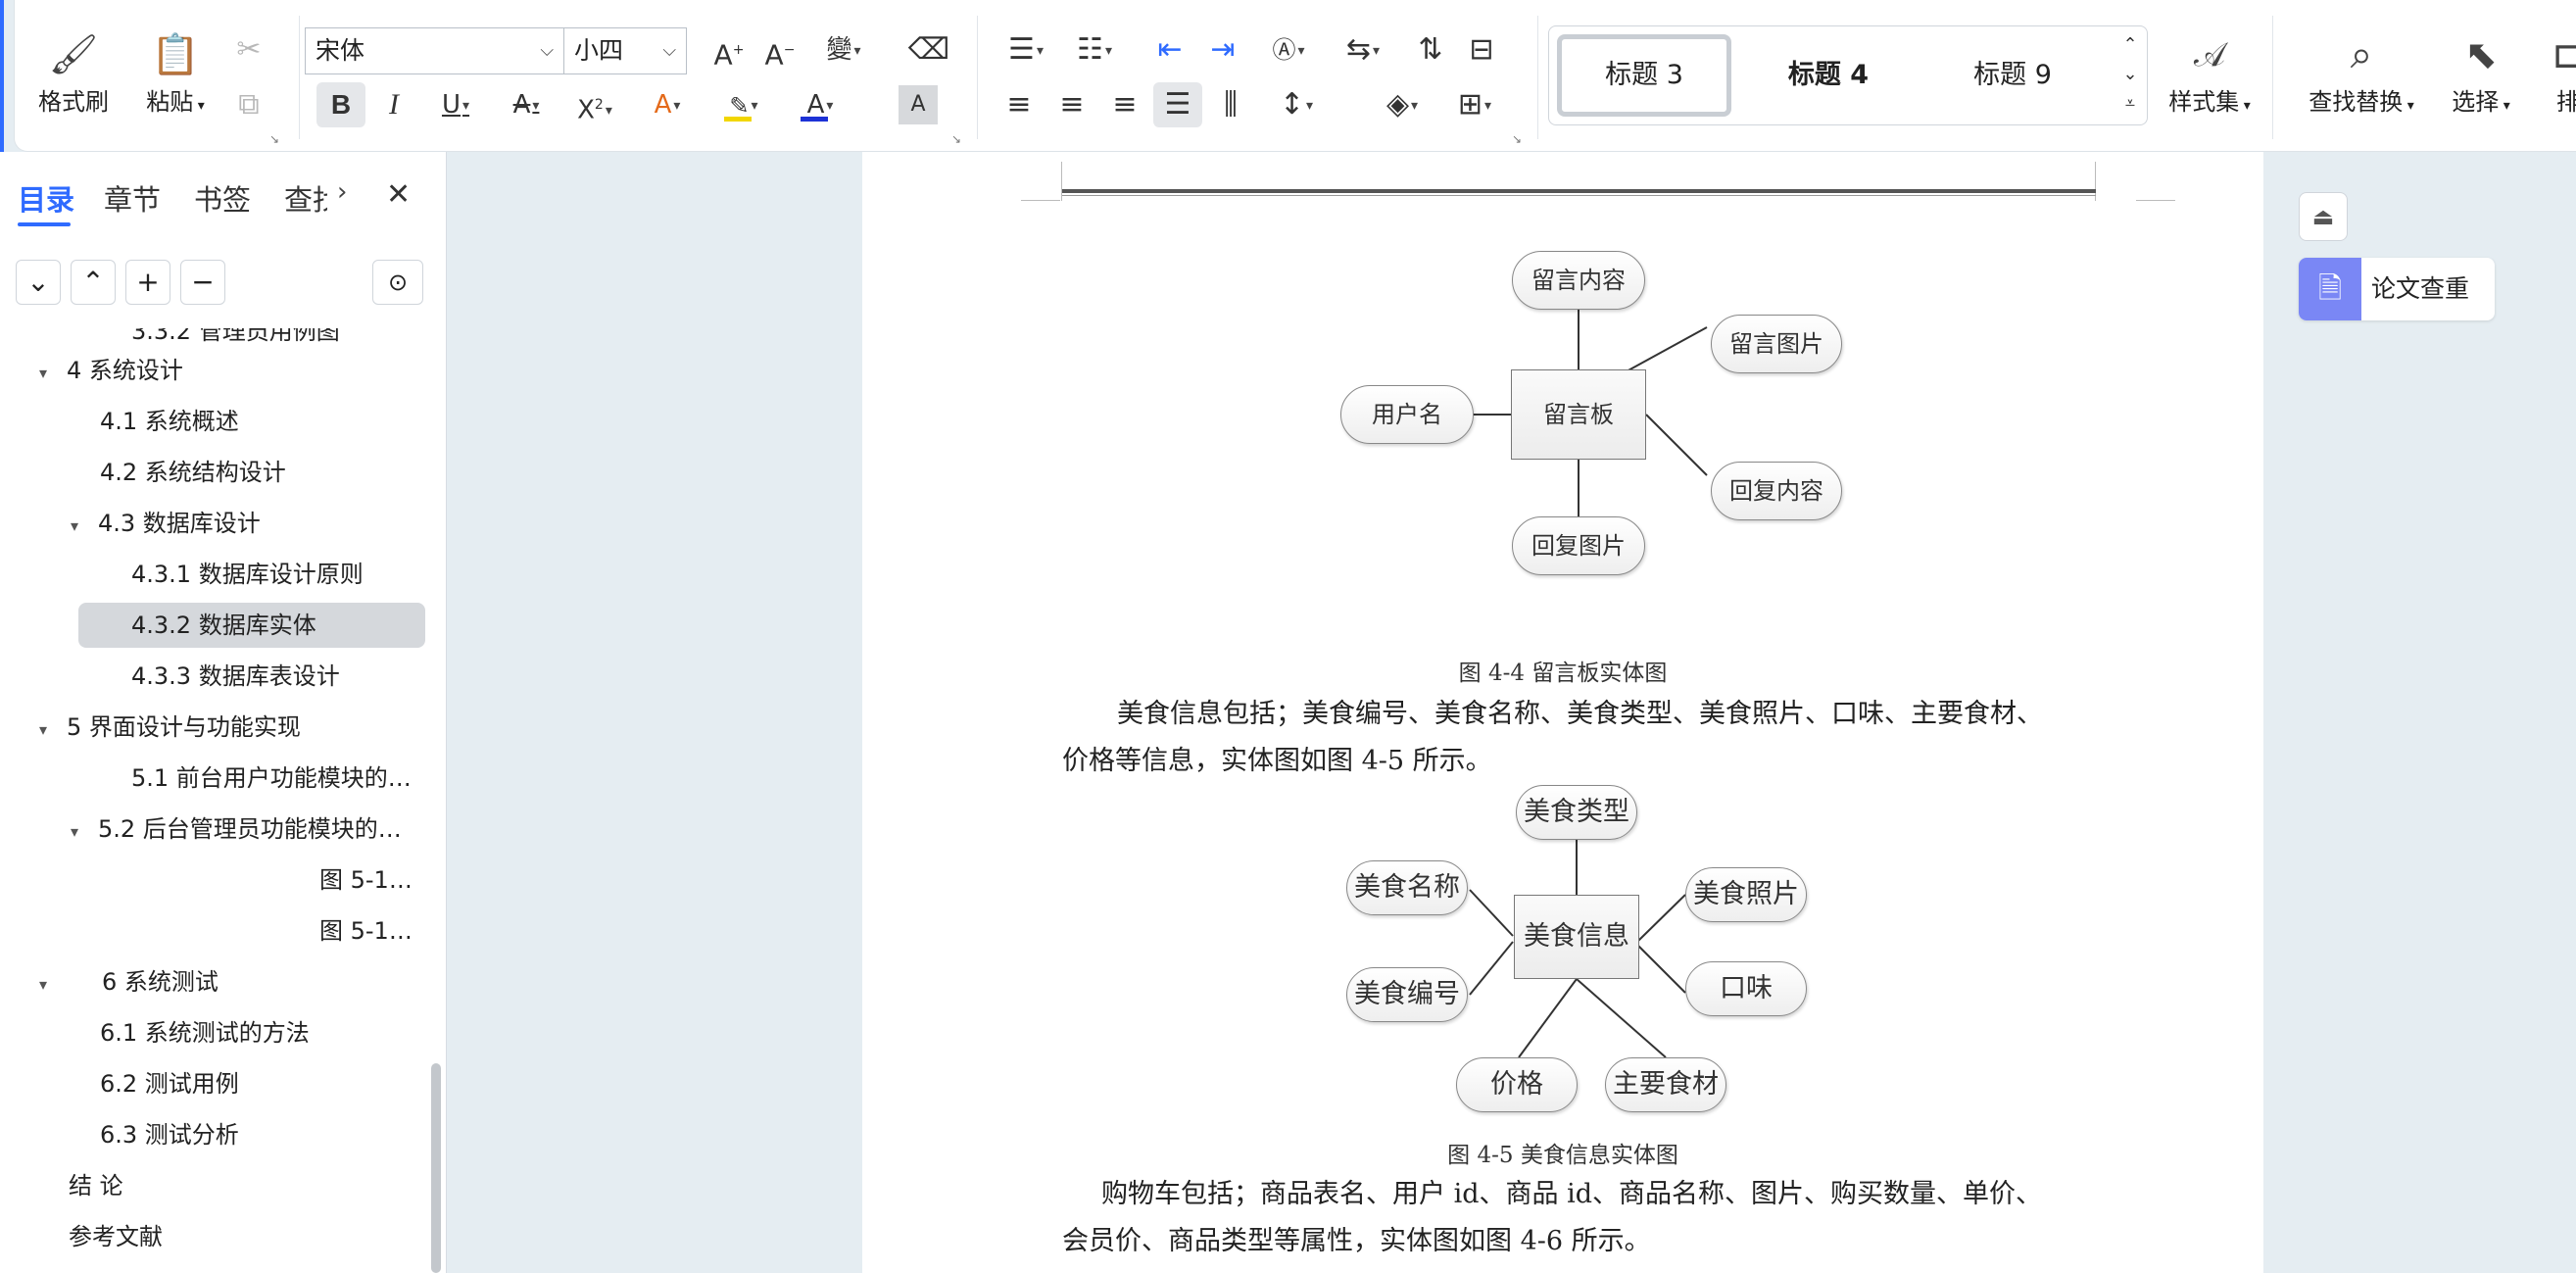 The width and height of the screenshot is (2576, 1273). What do you see at coordinates (305, 198) in the screenshot?
I see `tab-find: 查找` at bounding box center [305, 198].